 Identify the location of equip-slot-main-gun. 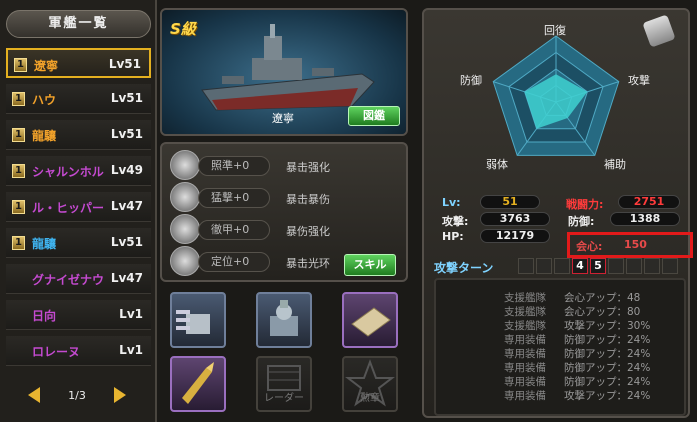
(198, 320).